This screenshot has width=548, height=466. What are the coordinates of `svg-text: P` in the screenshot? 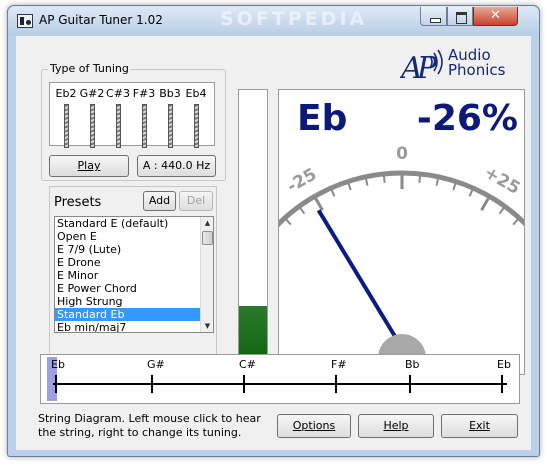 It's located at (427, 67).